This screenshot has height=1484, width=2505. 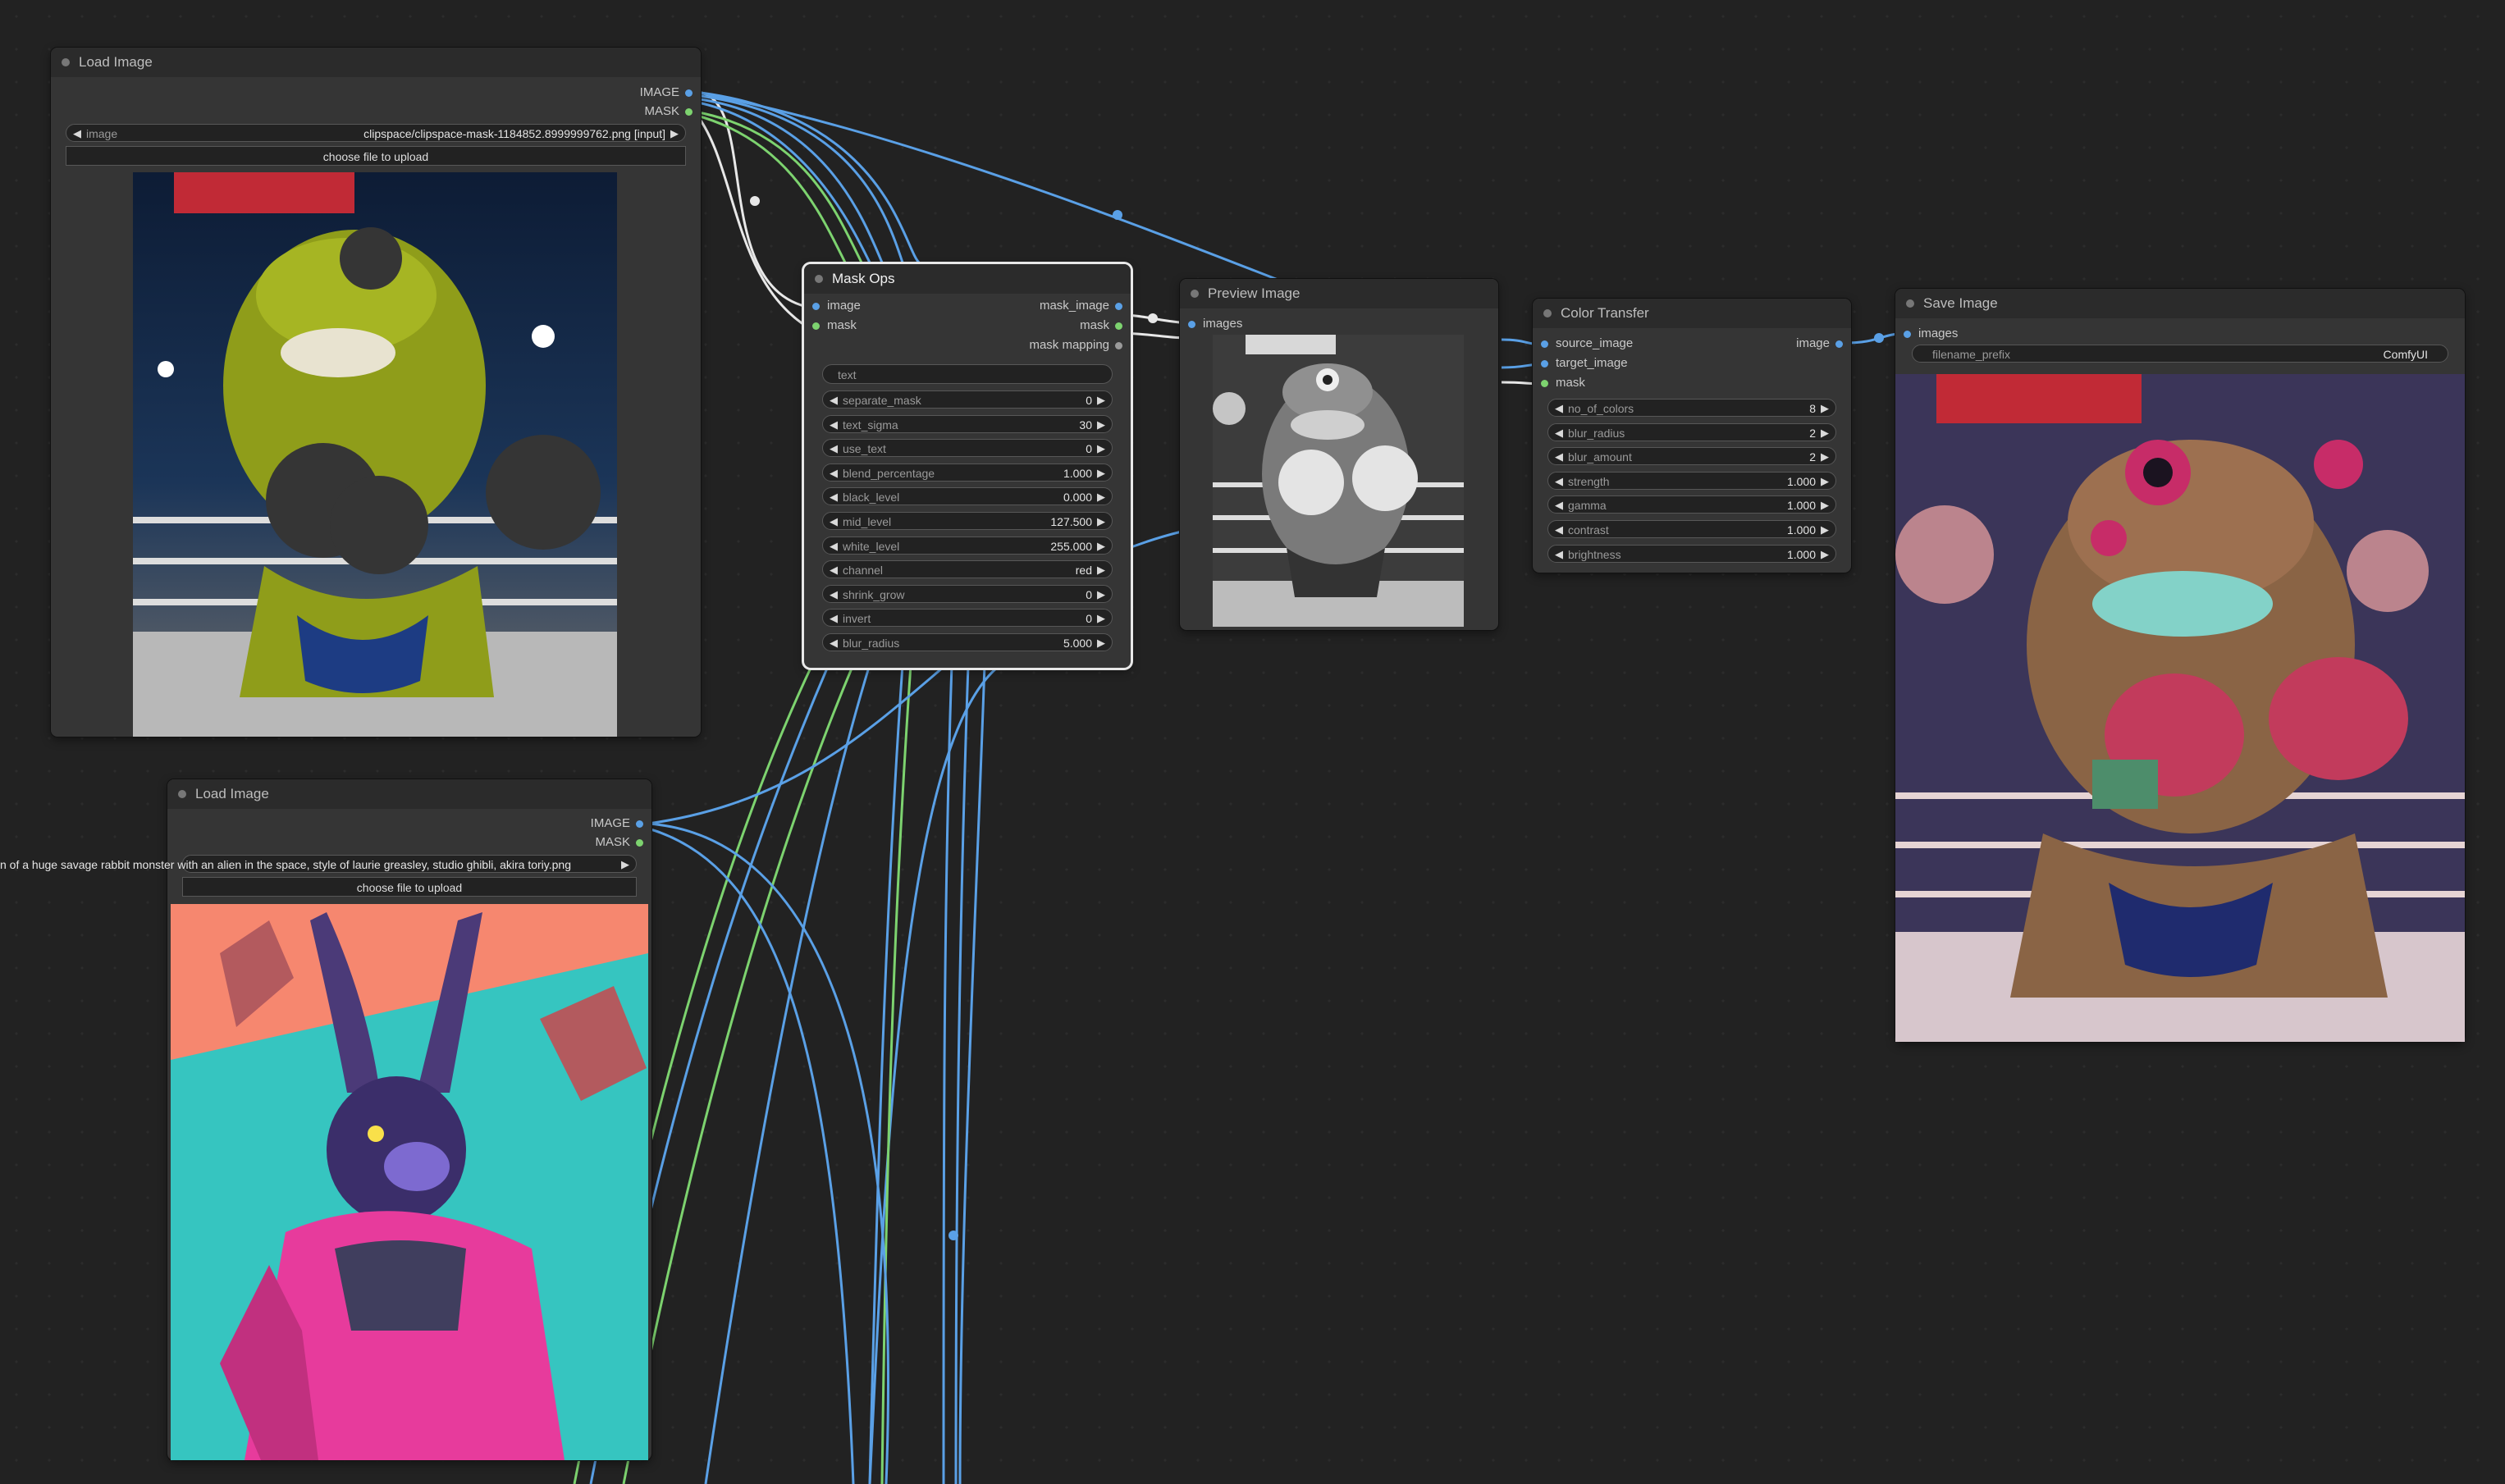 What do you see at coordinates (1692, 554) in the screenshot?
I see `widget-brightness: ◀ brightness 1.000 ▶` at bounding box center [1692, 554].